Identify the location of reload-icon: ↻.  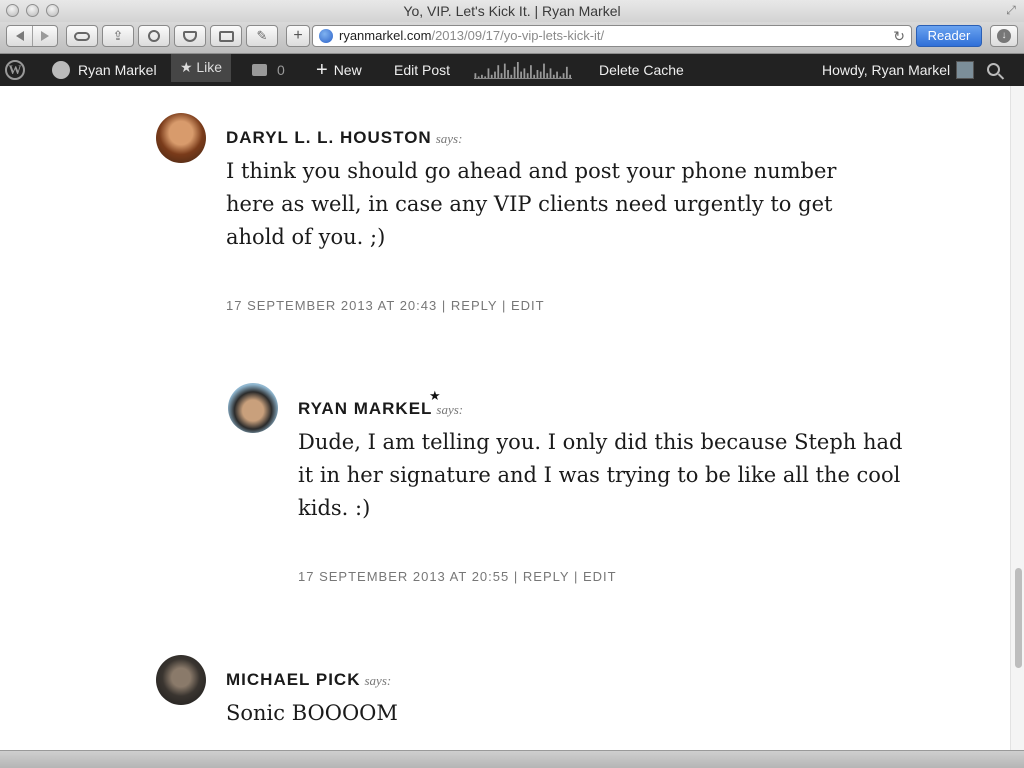
(899, 36).